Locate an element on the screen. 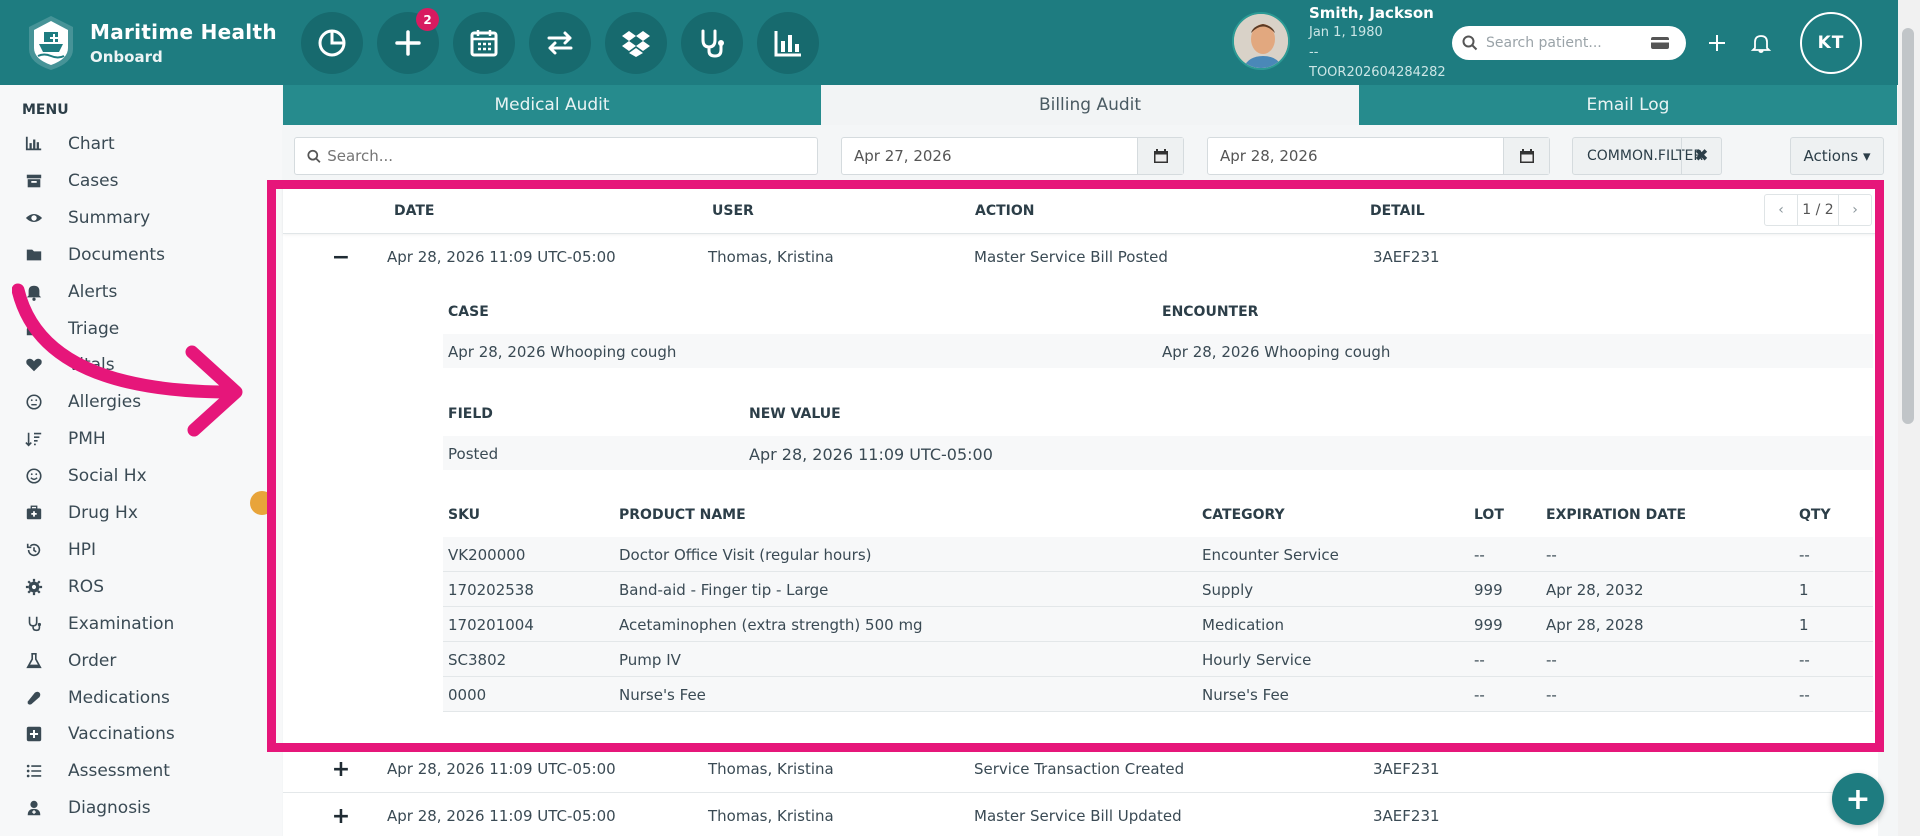  sidebar-item-allergies: Allergies is located at coordinates (147, 402).